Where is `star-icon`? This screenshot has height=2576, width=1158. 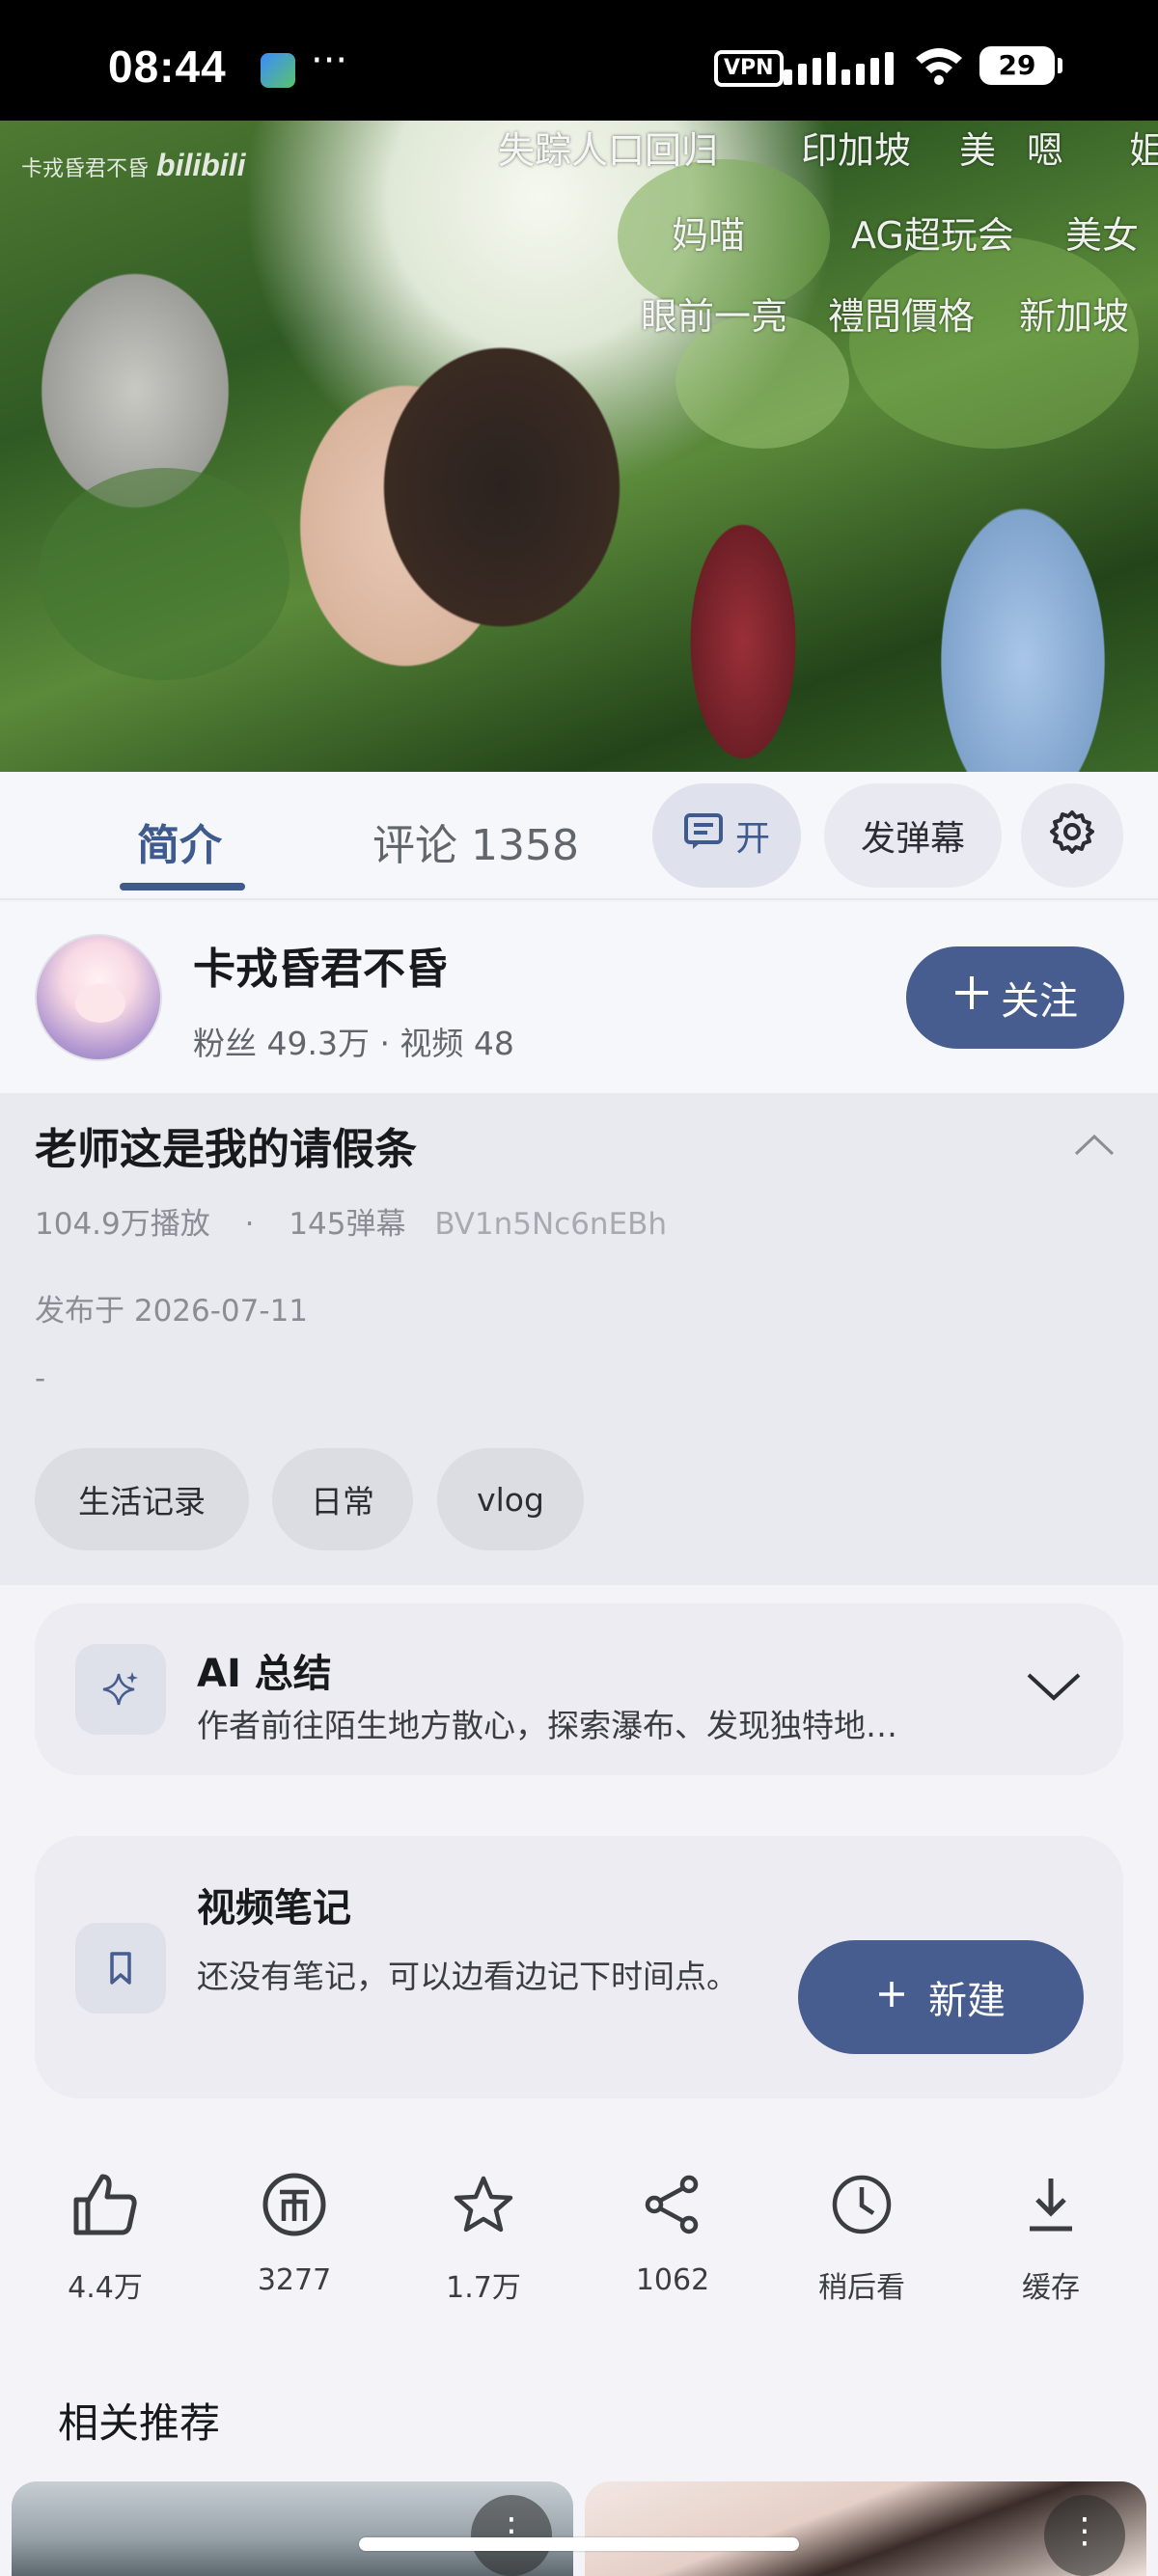 star-icon is located at coordinates (483, 2204).